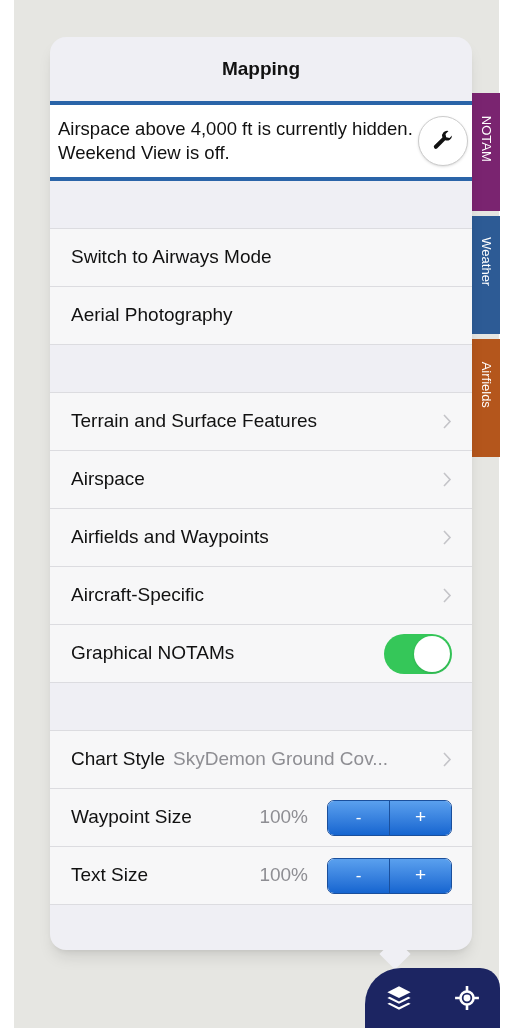 This screenshot has height=1028, width=505. What do you see at coordinates (486, 152) in the screenshot?
I see `side-tab: NOTAM` at bounding box center [486, 152].